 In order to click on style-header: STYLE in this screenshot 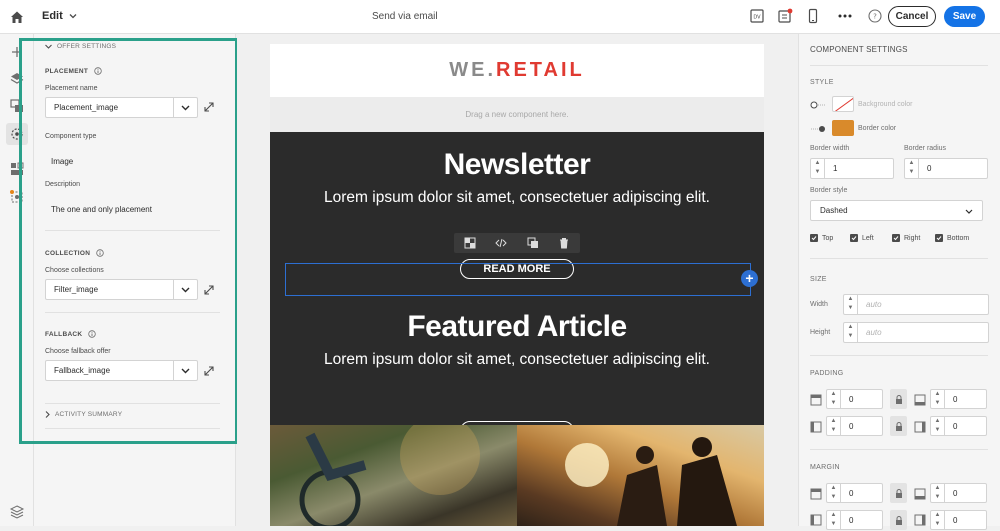, I will do `click(822, 82)`.